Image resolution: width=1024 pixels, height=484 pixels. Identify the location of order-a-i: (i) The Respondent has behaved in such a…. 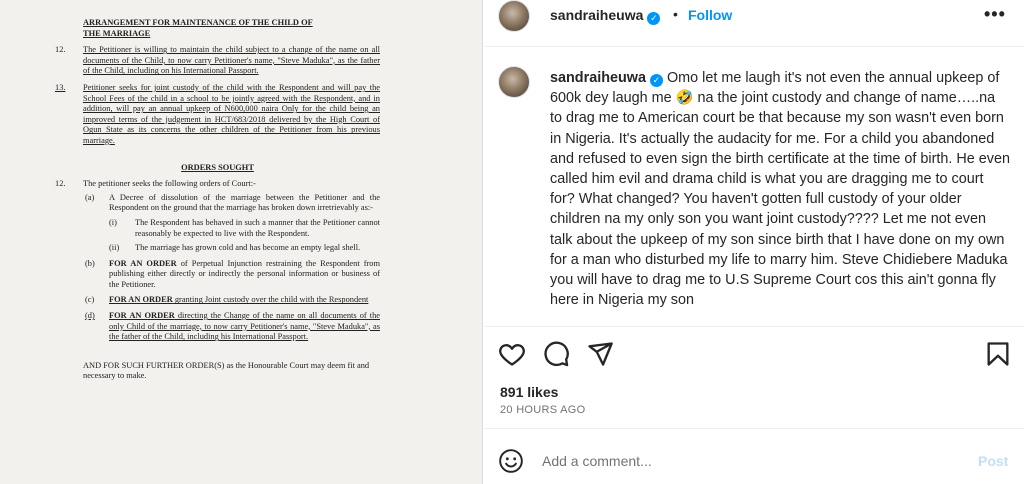
(244, 228).